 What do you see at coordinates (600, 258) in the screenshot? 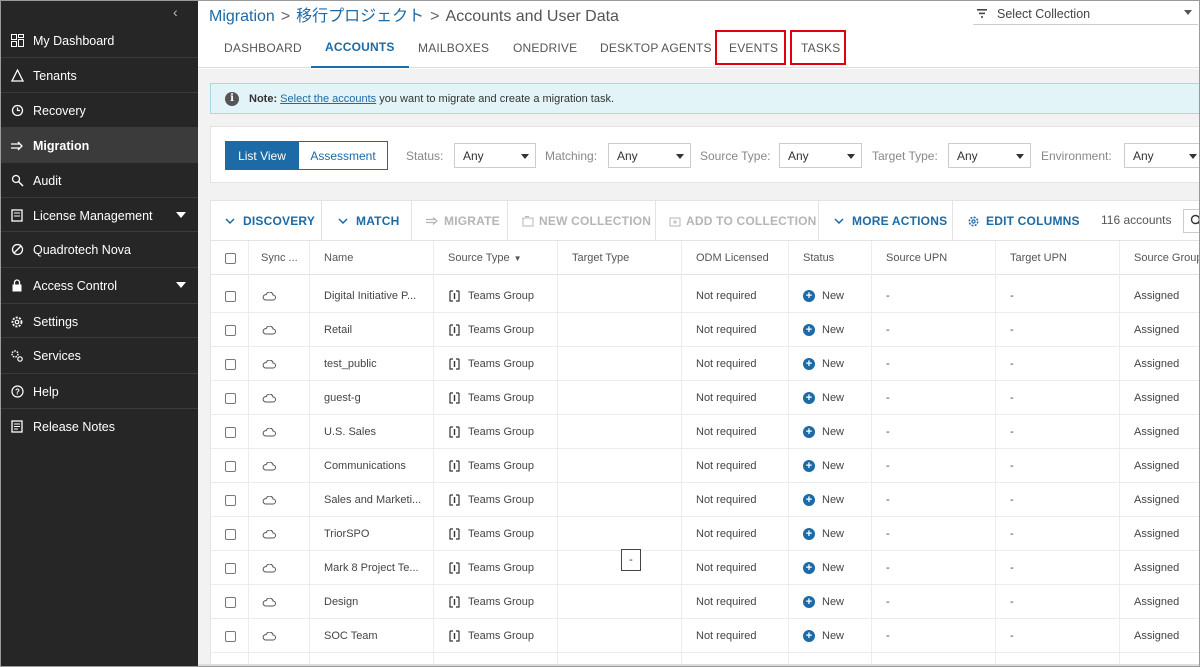
I see `column-header-target-type: Target Type` at bounding box center [600, 258].